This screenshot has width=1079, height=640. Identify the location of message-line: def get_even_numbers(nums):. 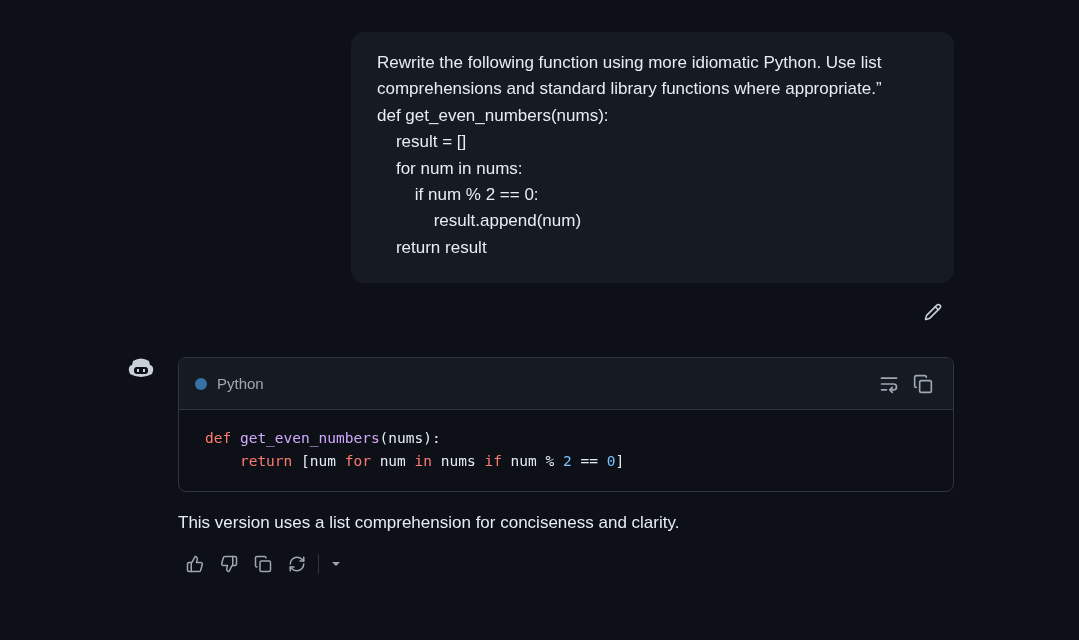
(493, 115).